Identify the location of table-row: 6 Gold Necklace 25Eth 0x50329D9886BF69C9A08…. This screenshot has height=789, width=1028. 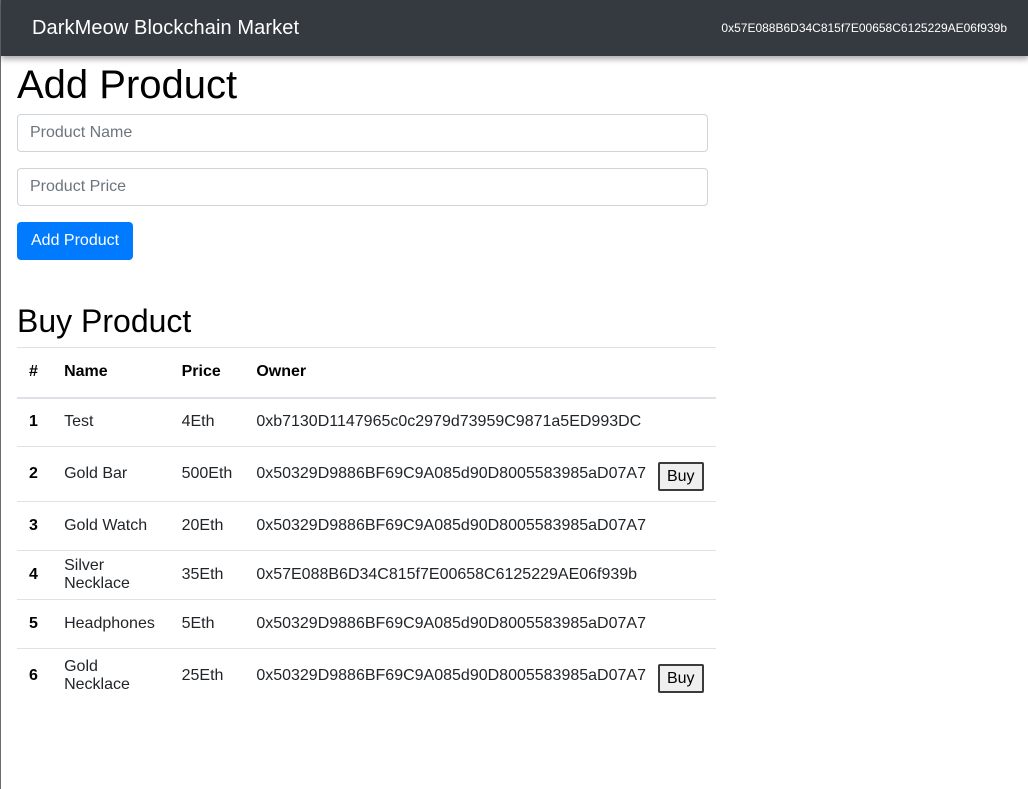
(366, 676).